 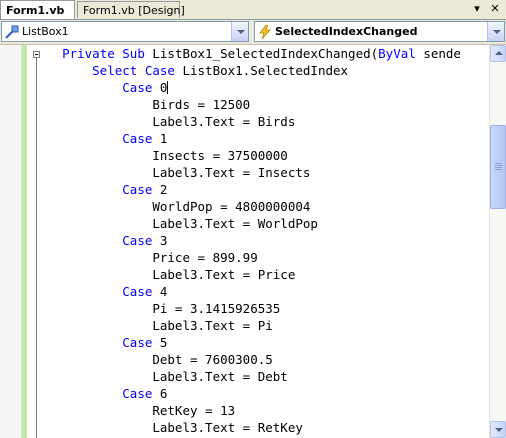 What do you see at coordinates (160, 138) in the screenshot?
I see `code-token: 1` at bounding box center [160, 138].